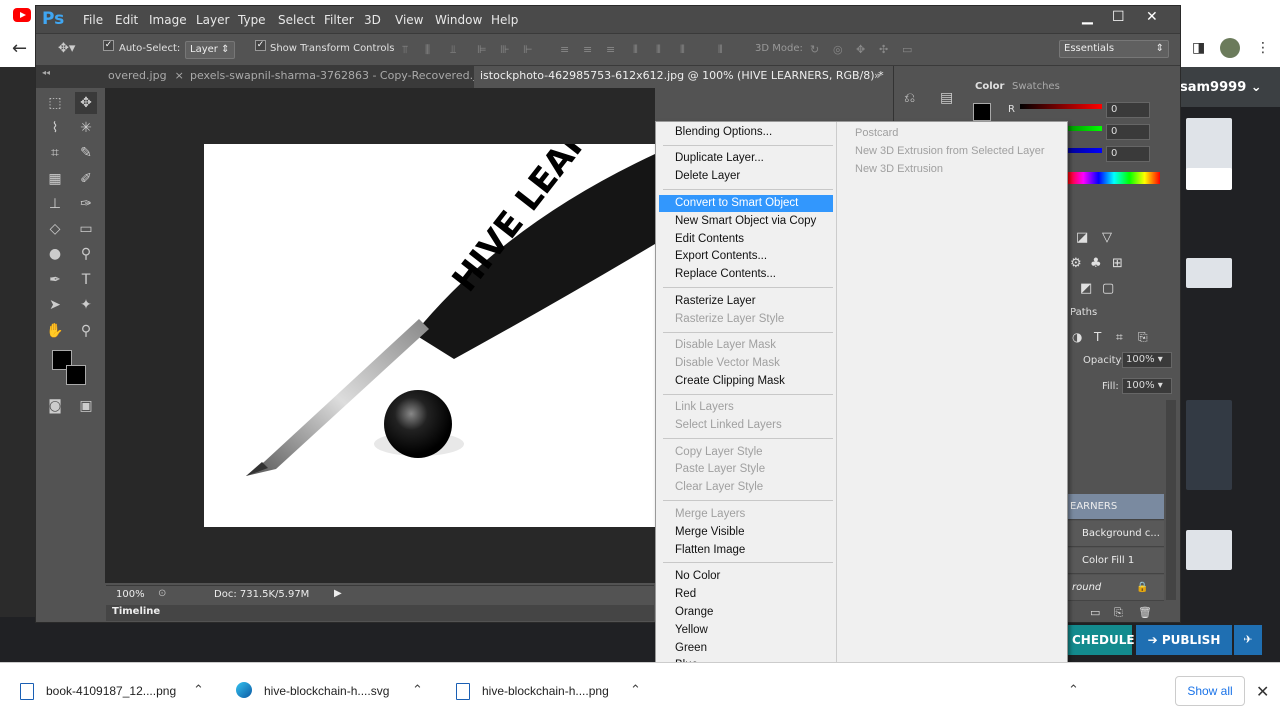 The height and width of the screenshot is (720, 1280). I want to click on menu-window: Window, so click(458, 20).